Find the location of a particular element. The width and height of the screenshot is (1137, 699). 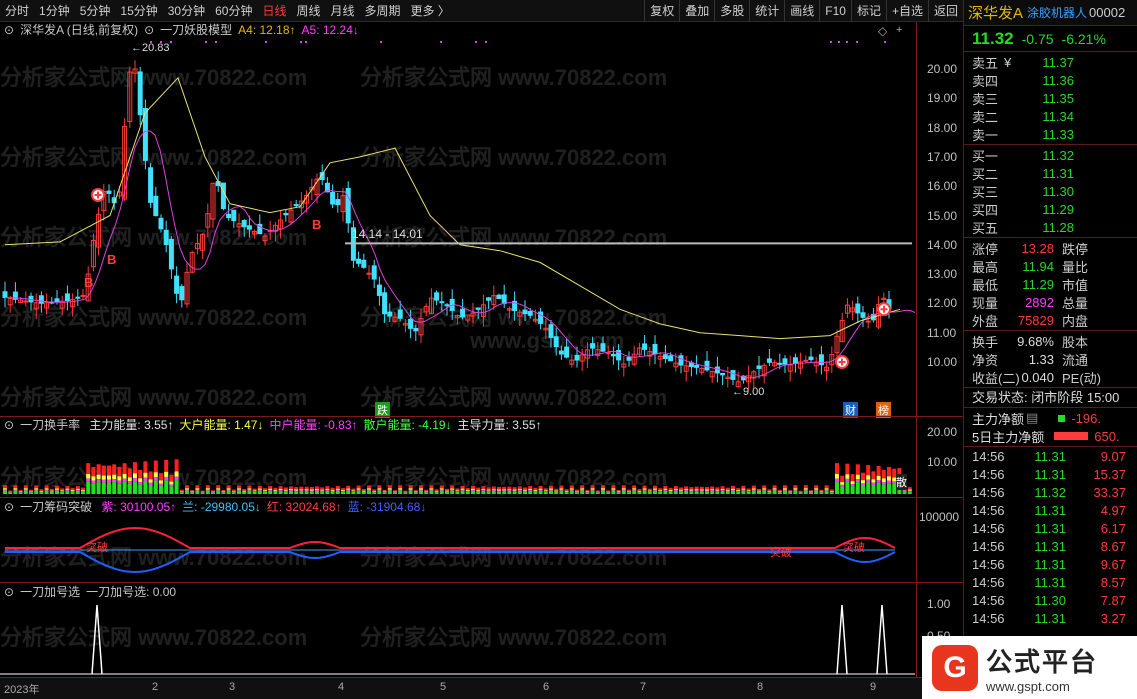

ask-row: 卖四 11.36 is located at coordinates (1050, 80).